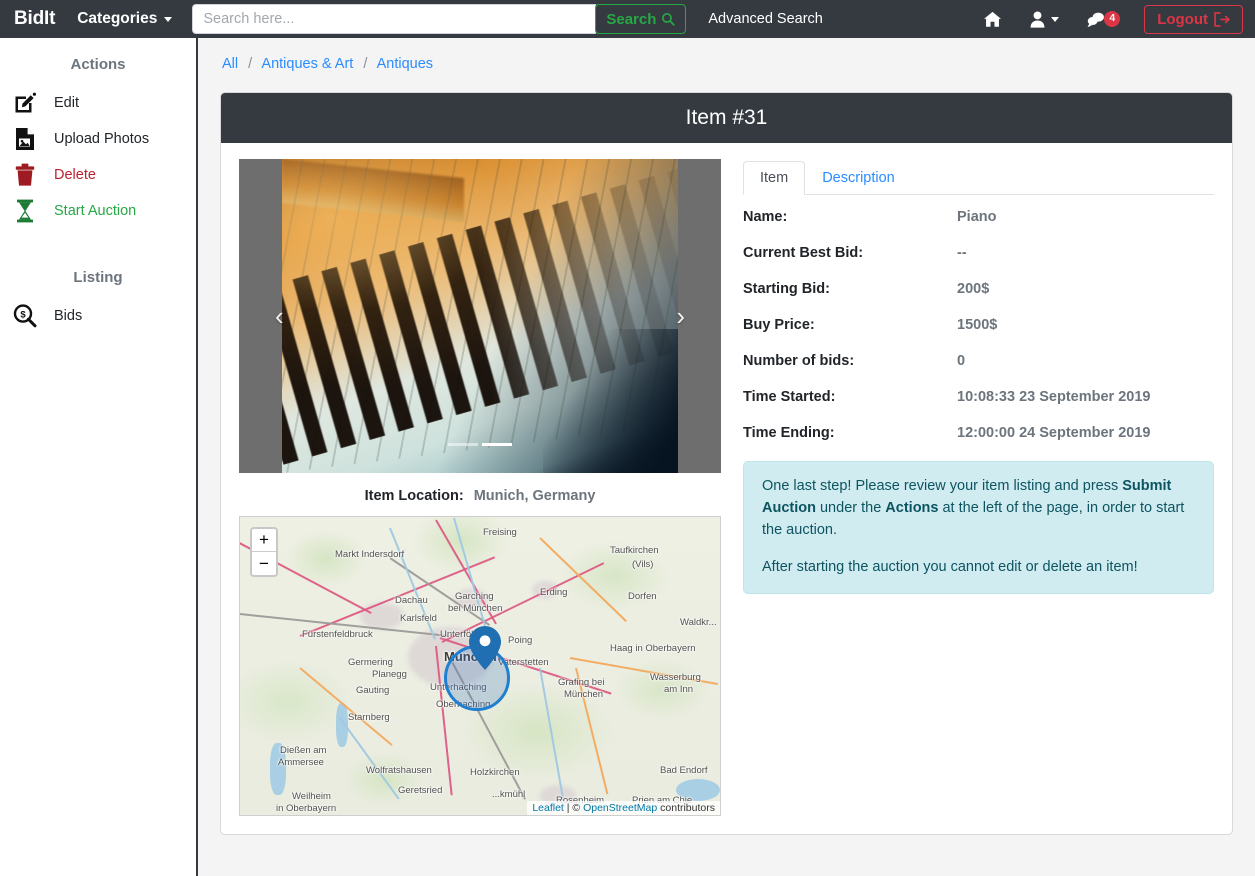  What do you see at coordinates (1222, 19) in the screenshot?
I see `sign-out-icon` at bounding box center [1222, 19].